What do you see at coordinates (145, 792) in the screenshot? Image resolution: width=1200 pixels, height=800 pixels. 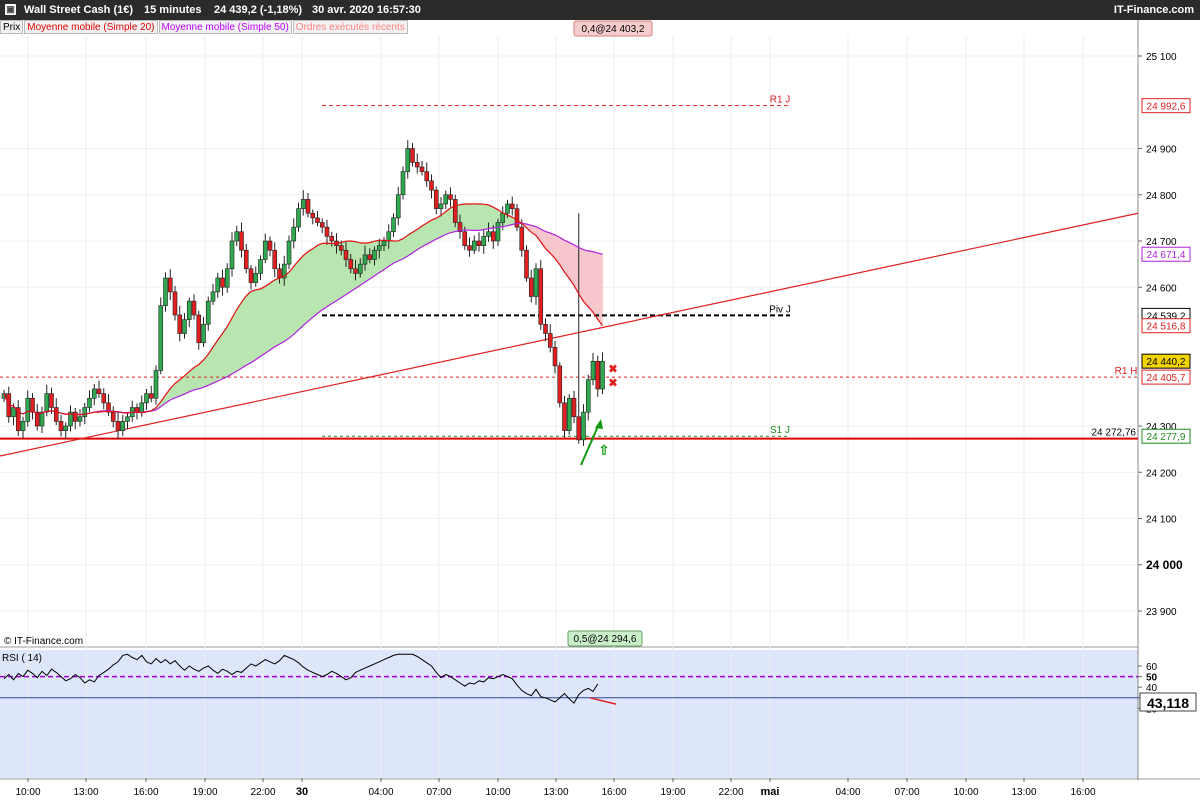 I see `time-axis-label: 16:00` at bounding box center [145, 792].